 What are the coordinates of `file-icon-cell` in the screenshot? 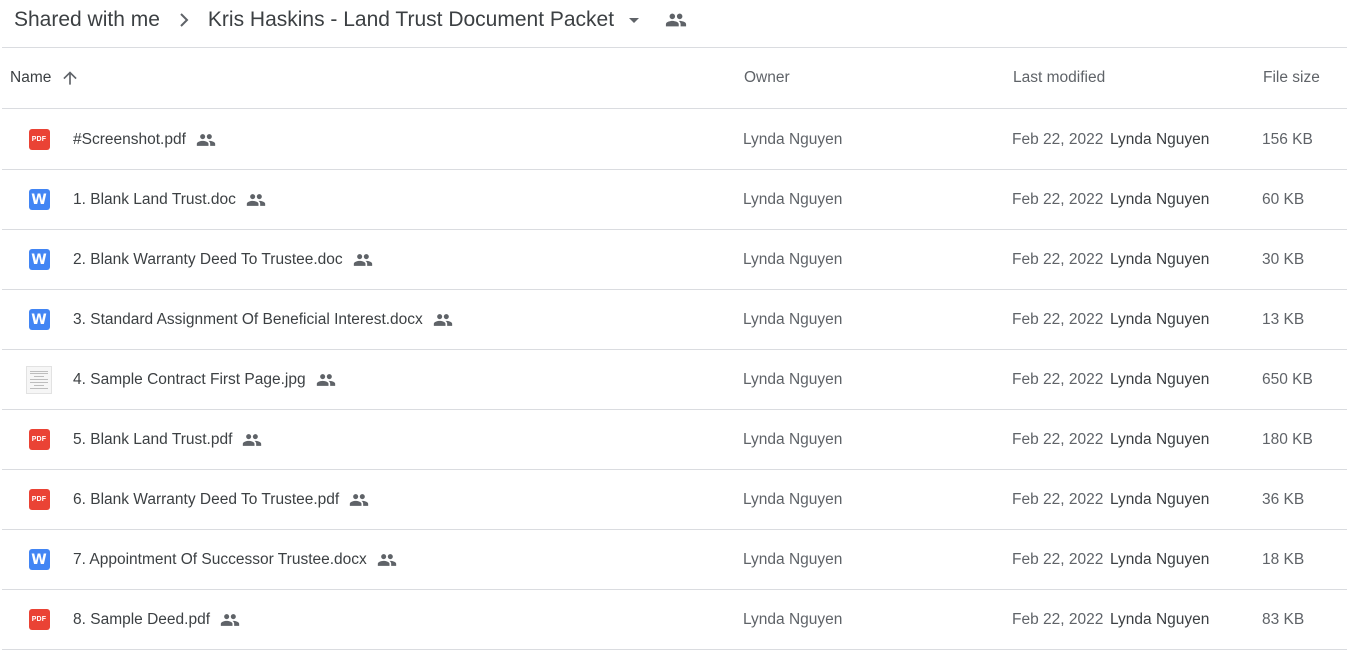 It's located at (39, 379).